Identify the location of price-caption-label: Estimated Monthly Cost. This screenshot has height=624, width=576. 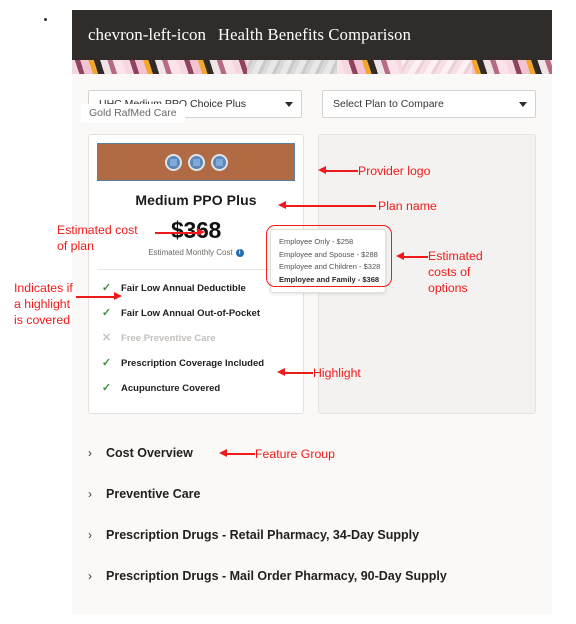
(190, 252).